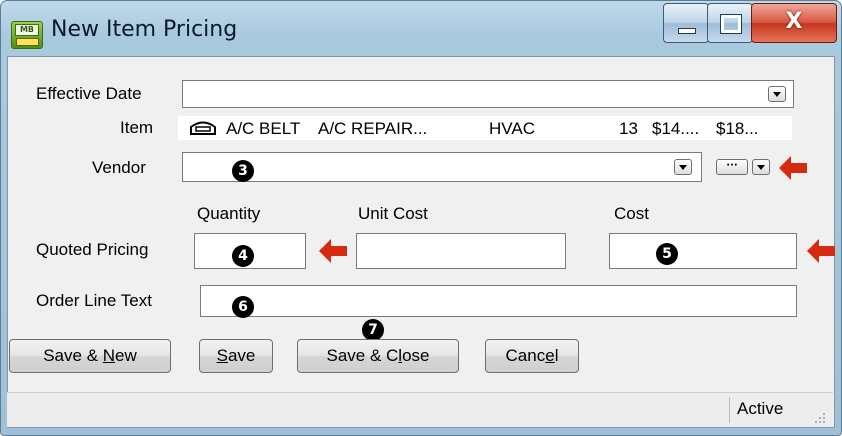  I want to click on order-line-text-label: Order Line Text, so click(94, 300).